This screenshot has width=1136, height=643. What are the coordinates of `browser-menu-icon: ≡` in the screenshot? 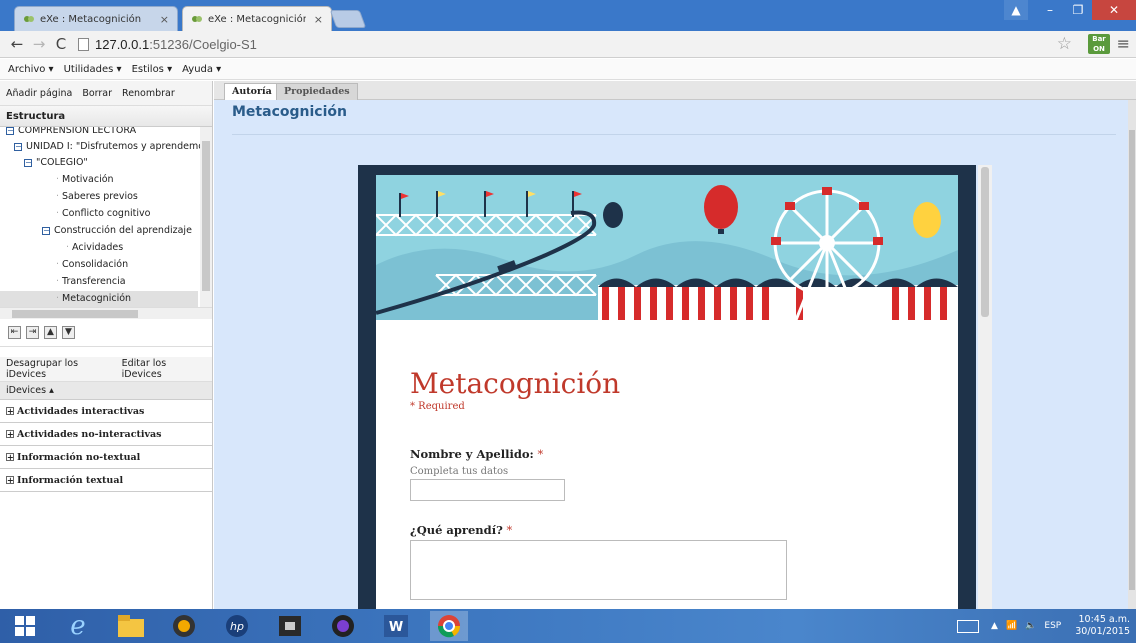 It's located at (1123, 43).